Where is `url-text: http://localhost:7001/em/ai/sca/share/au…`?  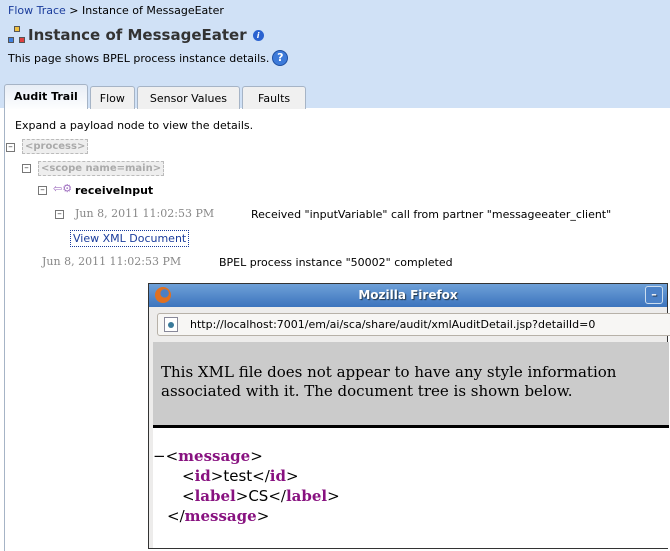
url-text: http://localhost:7001/em/ai/sca/share/au… is located at coordinates (393, 324).